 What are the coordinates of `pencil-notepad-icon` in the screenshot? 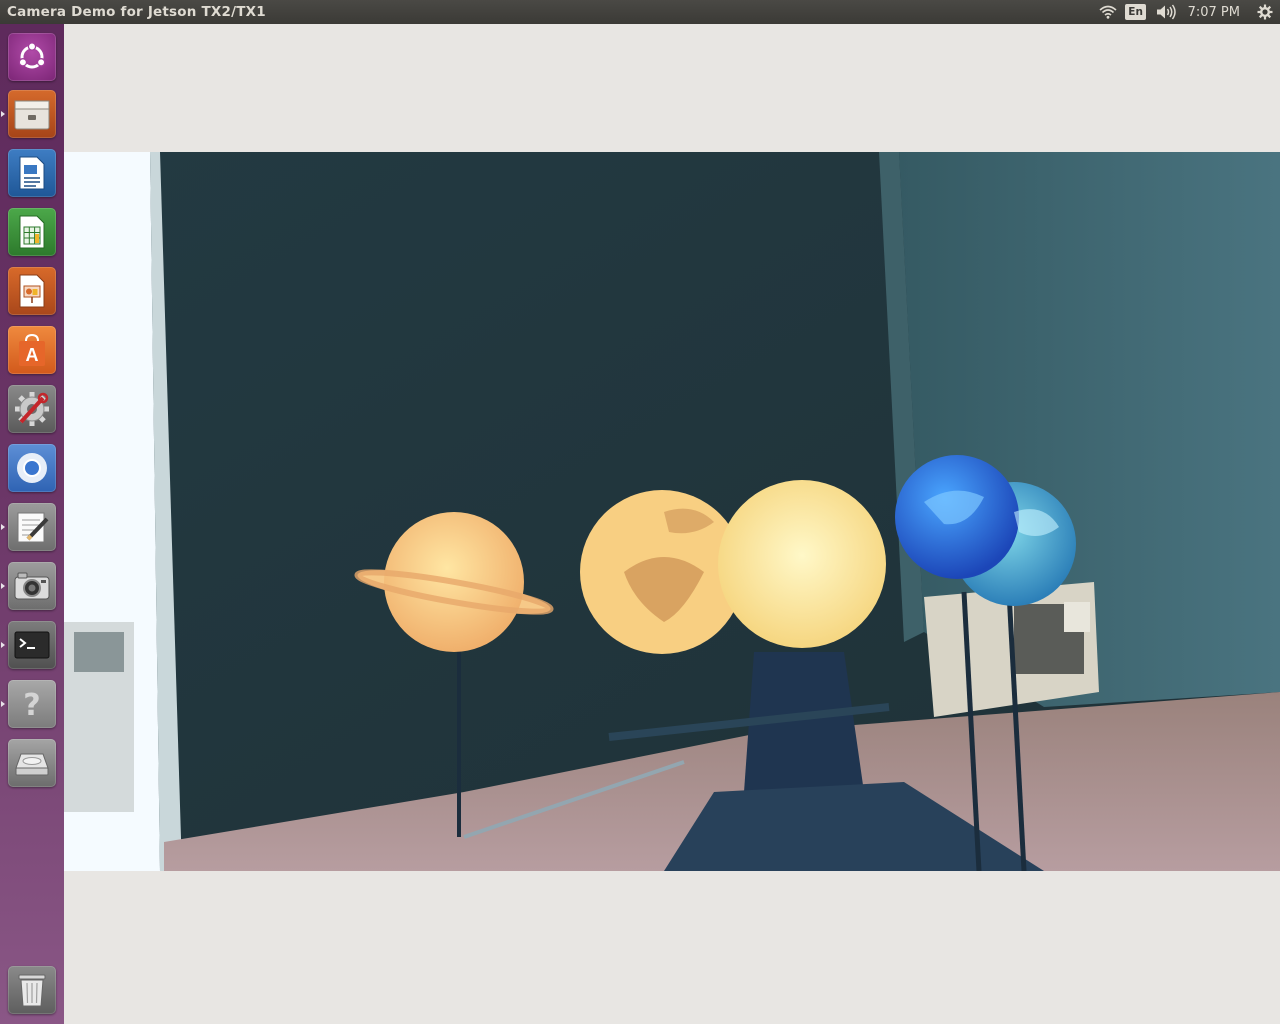 It's located at (32, 527).